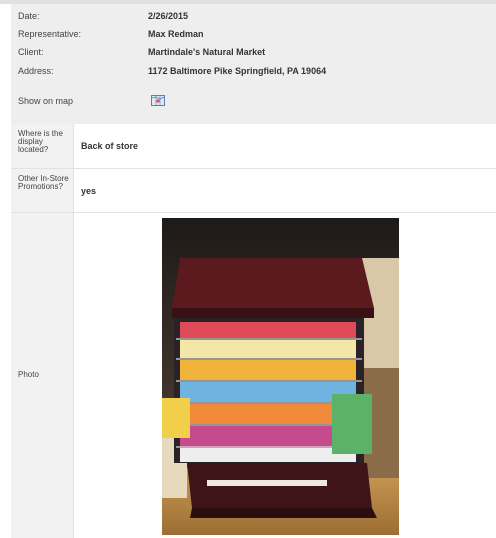  What do you see at coordinates (168, 16) in the screenshot?
I see `date-value: 2/26/2015` at bounding box center [168, 16].